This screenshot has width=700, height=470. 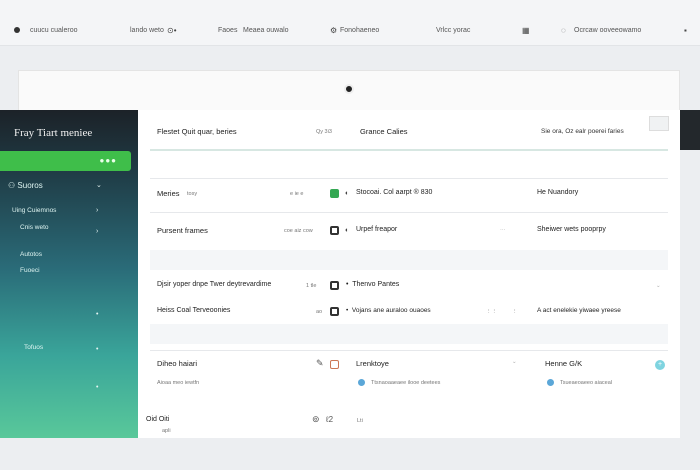 I want to click on row2-more-icon: ⋯, so click(x=503, y=231).